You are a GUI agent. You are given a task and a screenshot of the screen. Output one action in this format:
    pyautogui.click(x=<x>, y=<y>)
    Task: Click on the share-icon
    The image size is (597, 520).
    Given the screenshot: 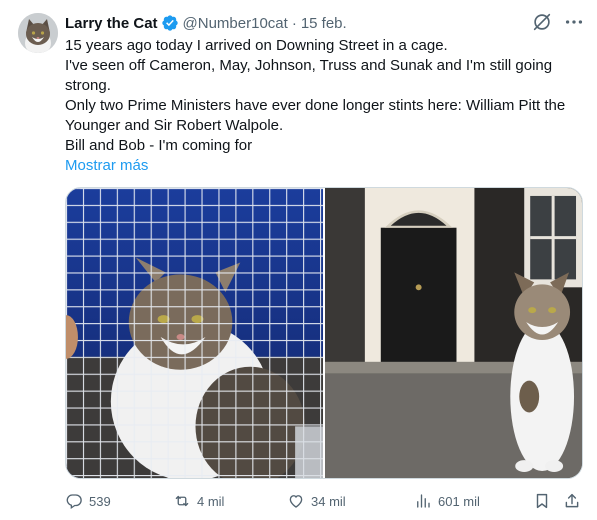 What is the action you would take?
    pyautogui.click(x=572, y=500)
    